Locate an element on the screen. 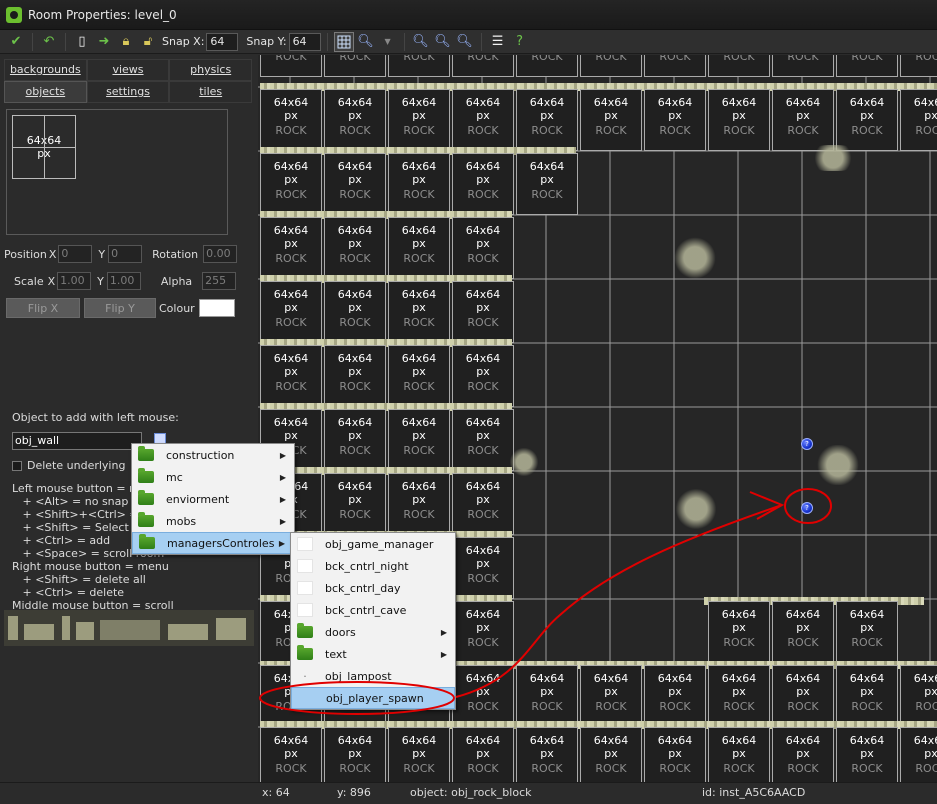  menu-item-bck-cntrl-cave: bck_cntrl_cave is located at coordinates (373, 610).